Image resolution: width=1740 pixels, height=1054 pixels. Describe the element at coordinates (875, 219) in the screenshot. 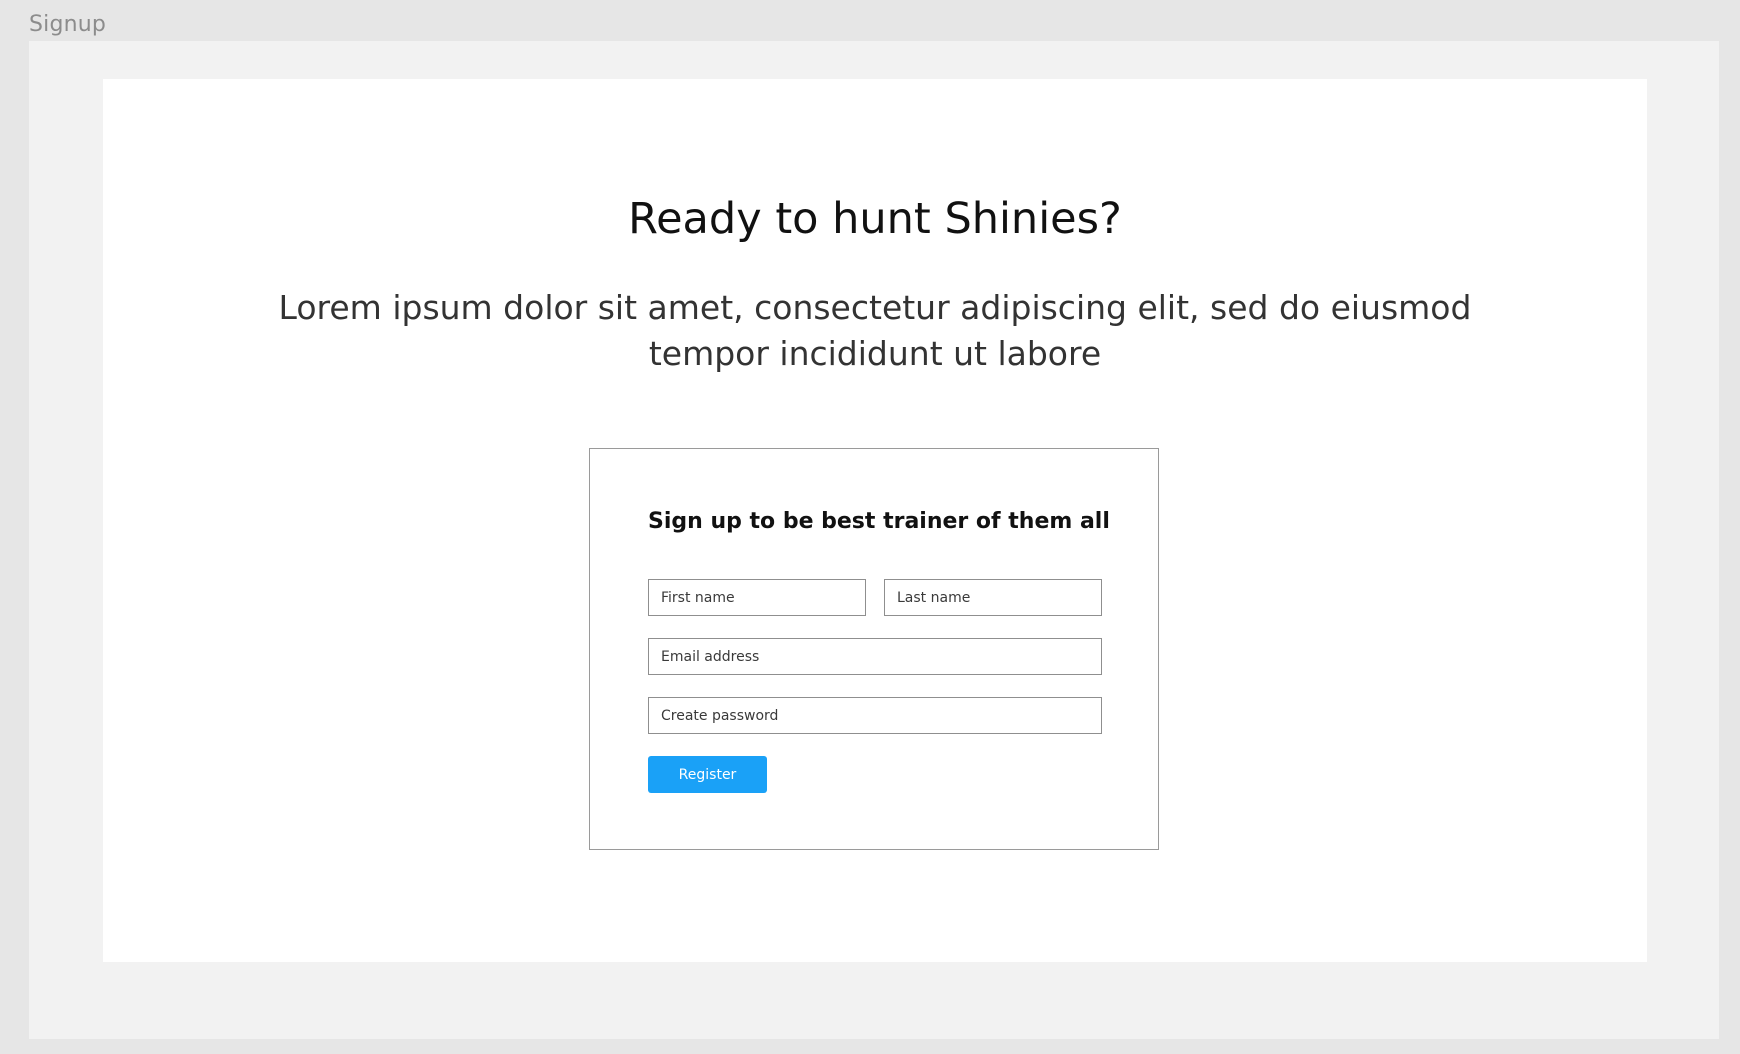

I see `page-title: Ready to hunt Shinies?` at that location.